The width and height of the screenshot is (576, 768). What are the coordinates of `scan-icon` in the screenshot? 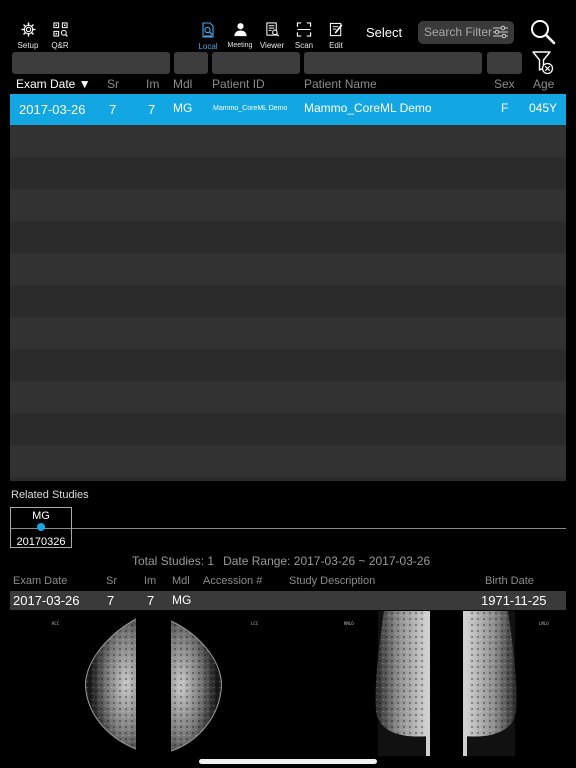 It's located at (304, 29).